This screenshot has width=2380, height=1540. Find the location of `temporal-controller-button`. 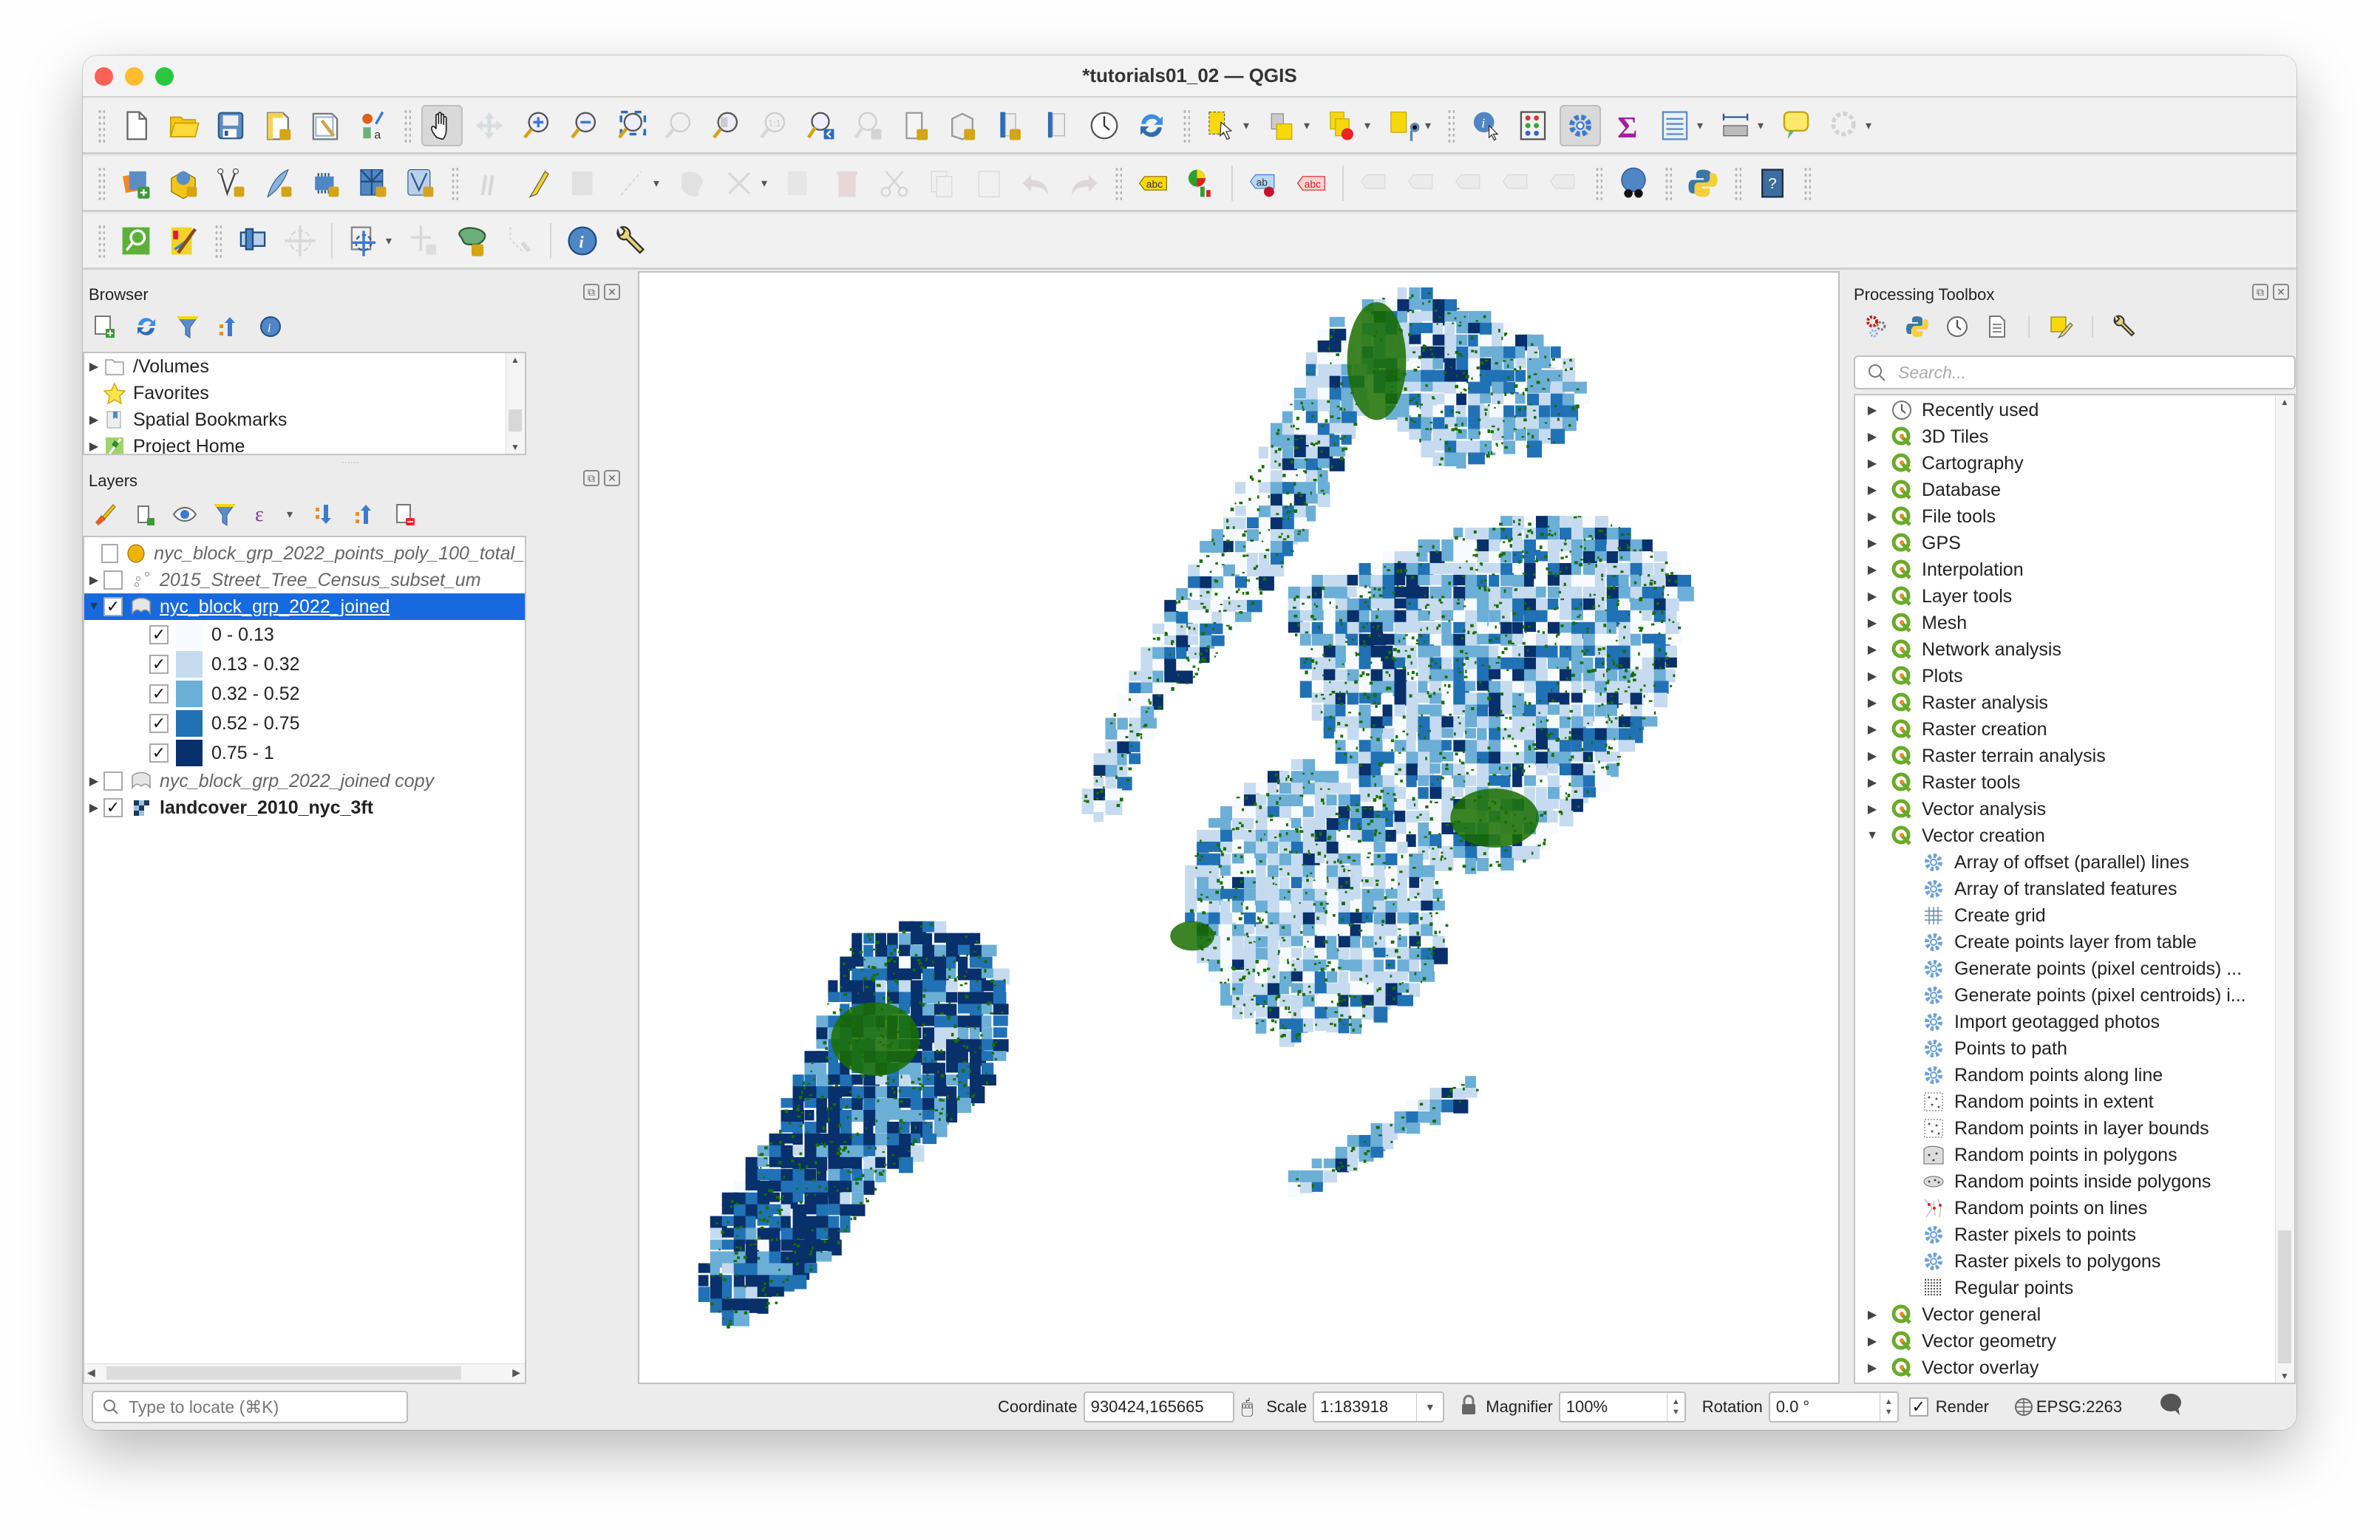

temporal-controller-button is located at coordinates (1104, 125).